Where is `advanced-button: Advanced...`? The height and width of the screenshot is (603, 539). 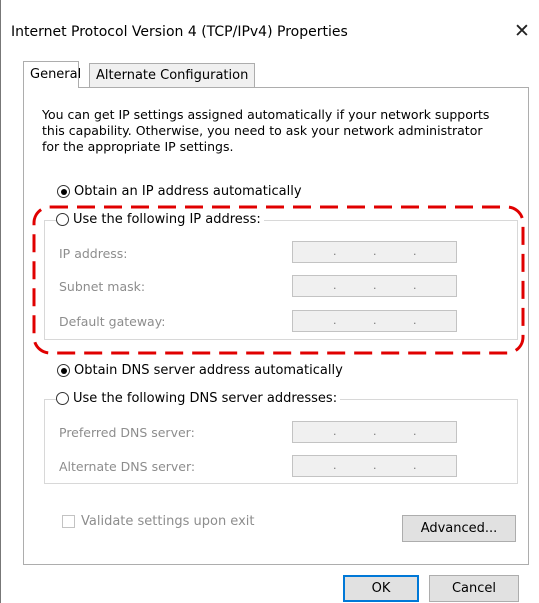
advanced-button: Advanced... is located at coordinates (459, 528).